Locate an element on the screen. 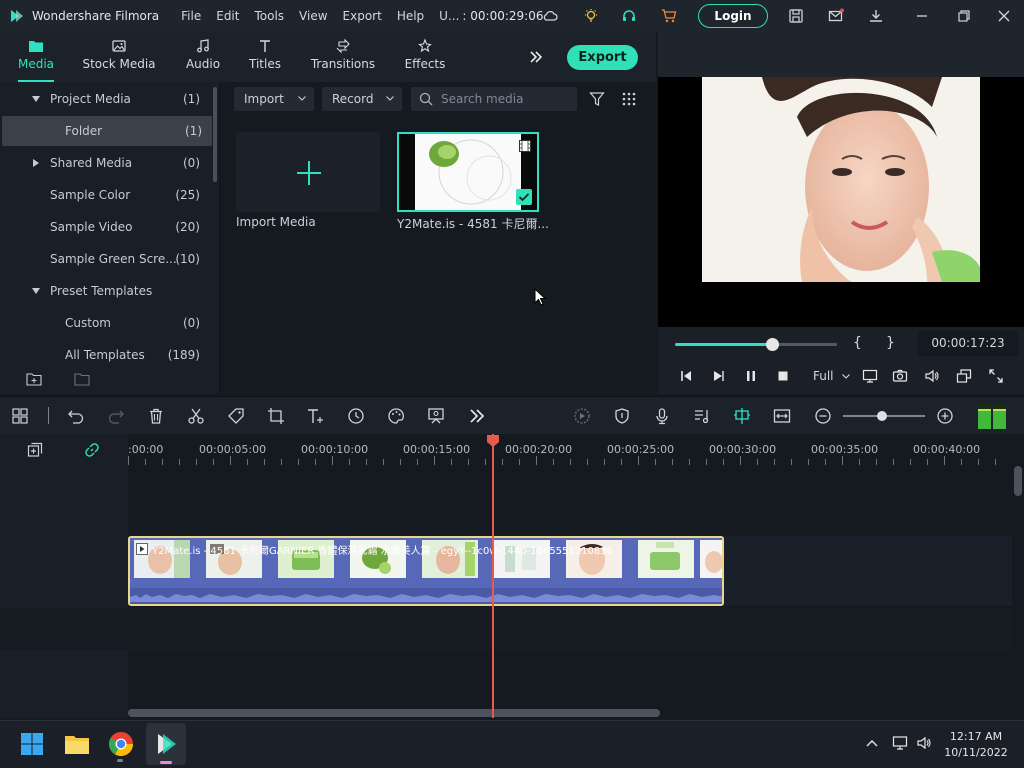  pause-icon is located at coordinates (751, 376).